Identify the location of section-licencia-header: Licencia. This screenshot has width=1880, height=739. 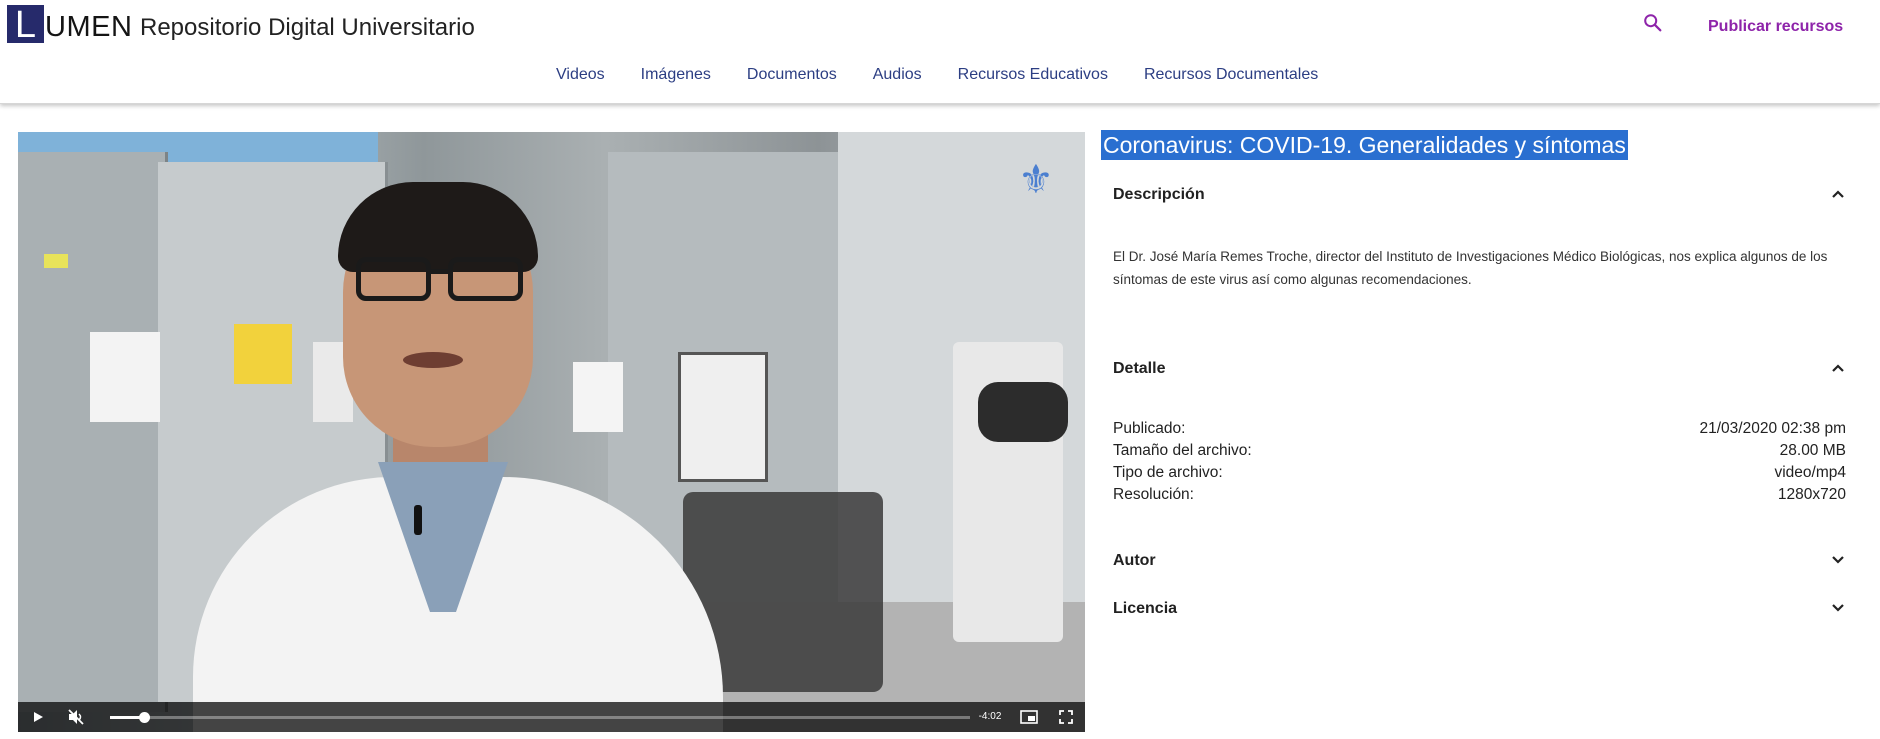
(1479, 609).